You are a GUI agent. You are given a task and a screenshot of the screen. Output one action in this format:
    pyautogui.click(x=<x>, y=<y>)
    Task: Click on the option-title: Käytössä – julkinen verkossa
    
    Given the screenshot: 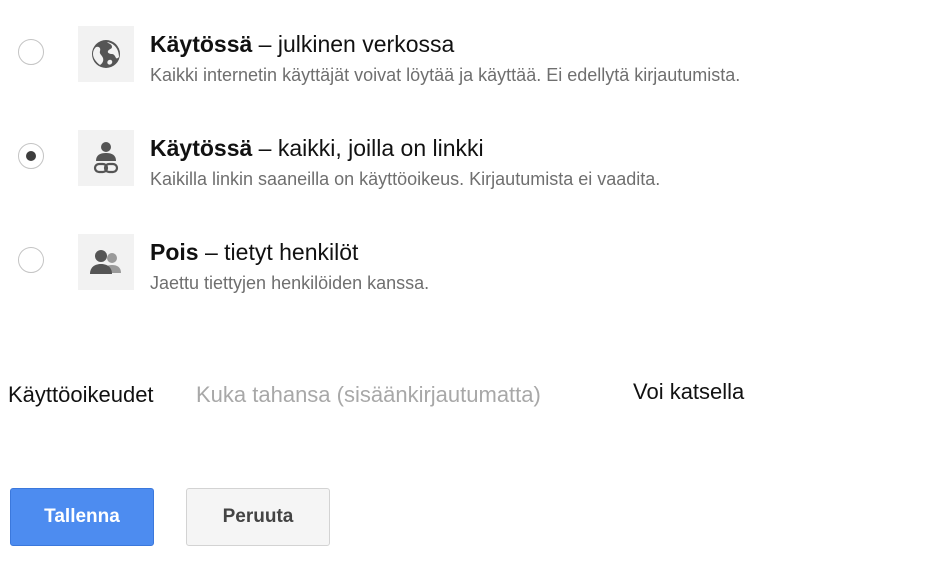 What is the action you would take?
    pyautogui.click(x=302, y=44)
    